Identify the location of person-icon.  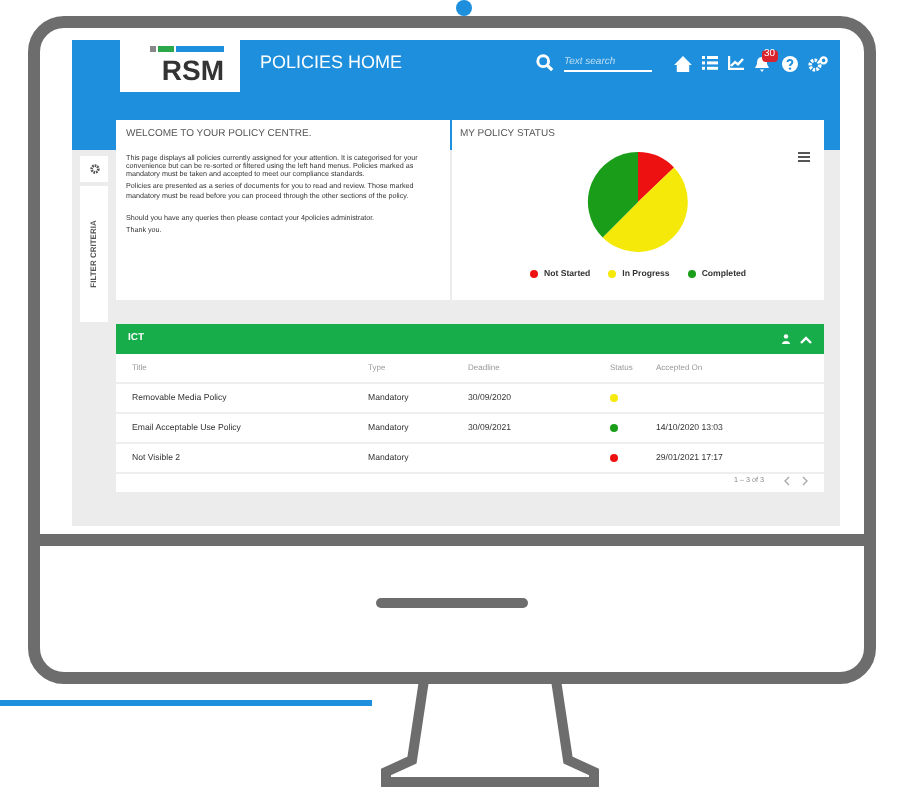
(786, 339).